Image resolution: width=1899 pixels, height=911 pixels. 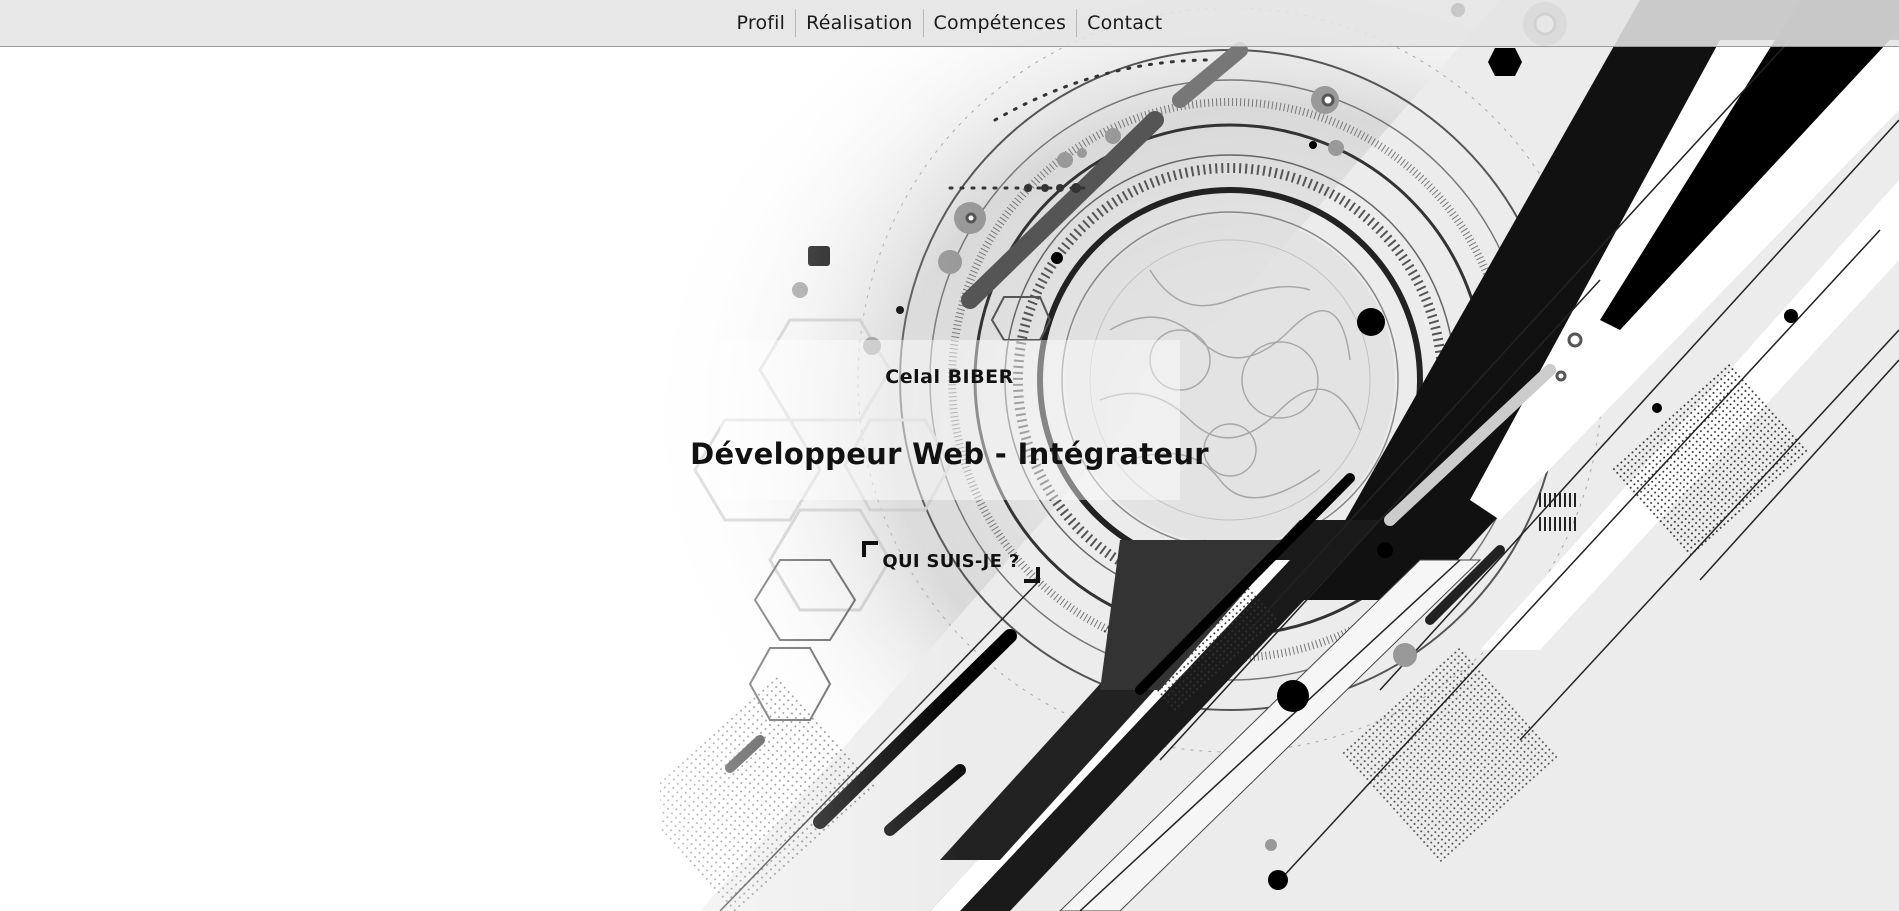 I want to click on nav-link-profil: Profil, so click(x=761, y=23).